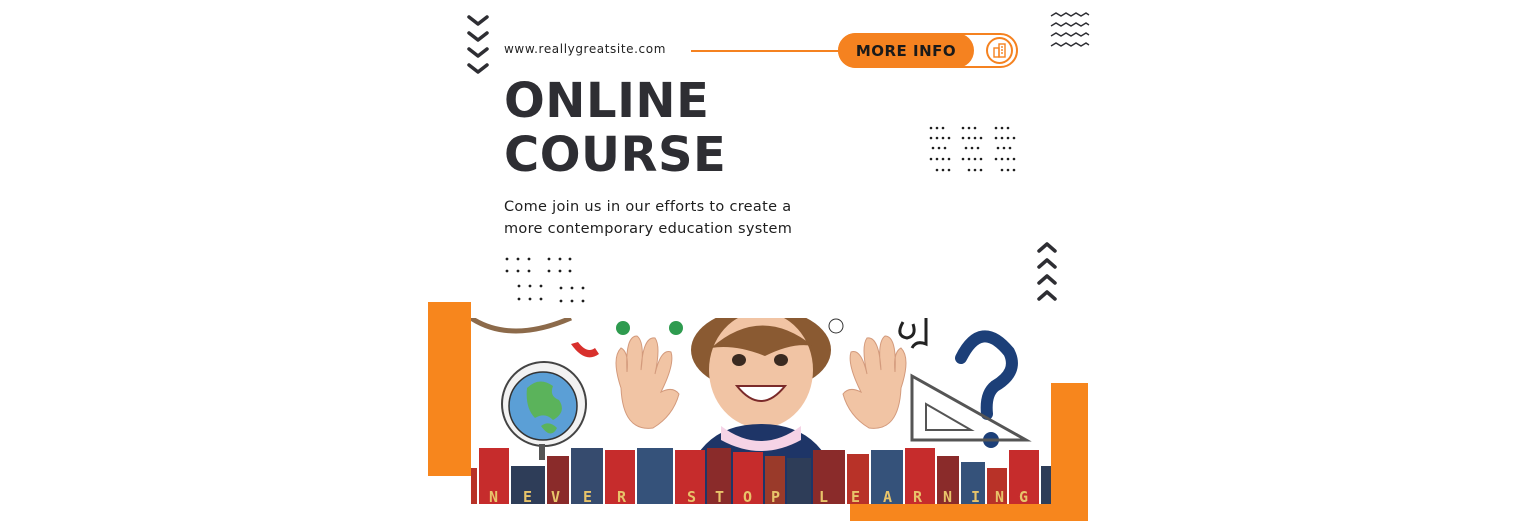  I want to click on svg-text: I, so click(975, 496).